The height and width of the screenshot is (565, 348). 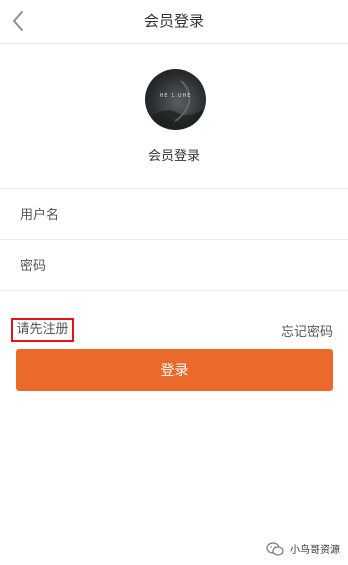 I want to click on register-link: 请先注册, so click(x=42, y=330).